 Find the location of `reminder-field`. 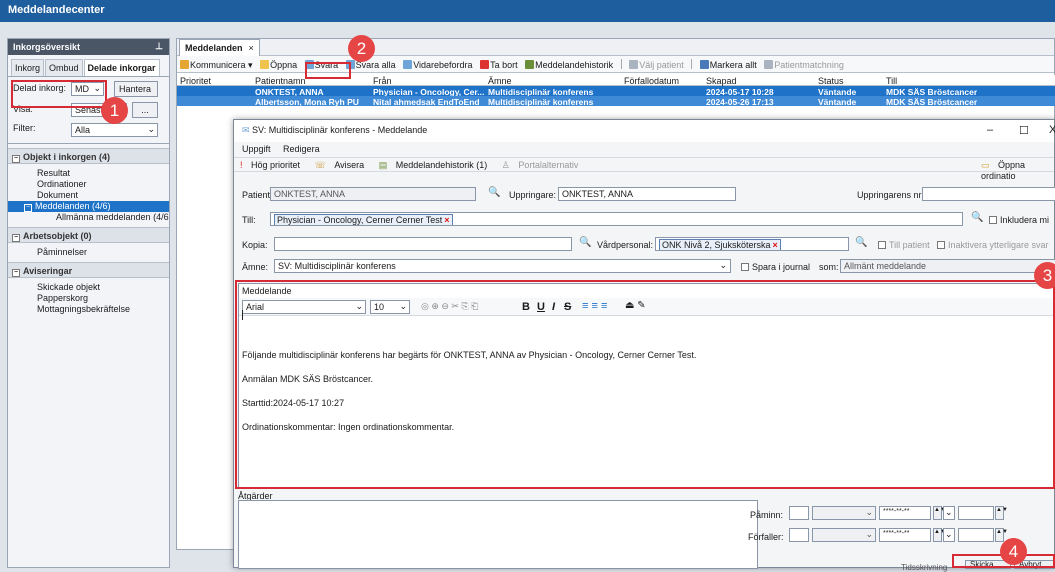

reminder-field is located at coordinates (799, 513).